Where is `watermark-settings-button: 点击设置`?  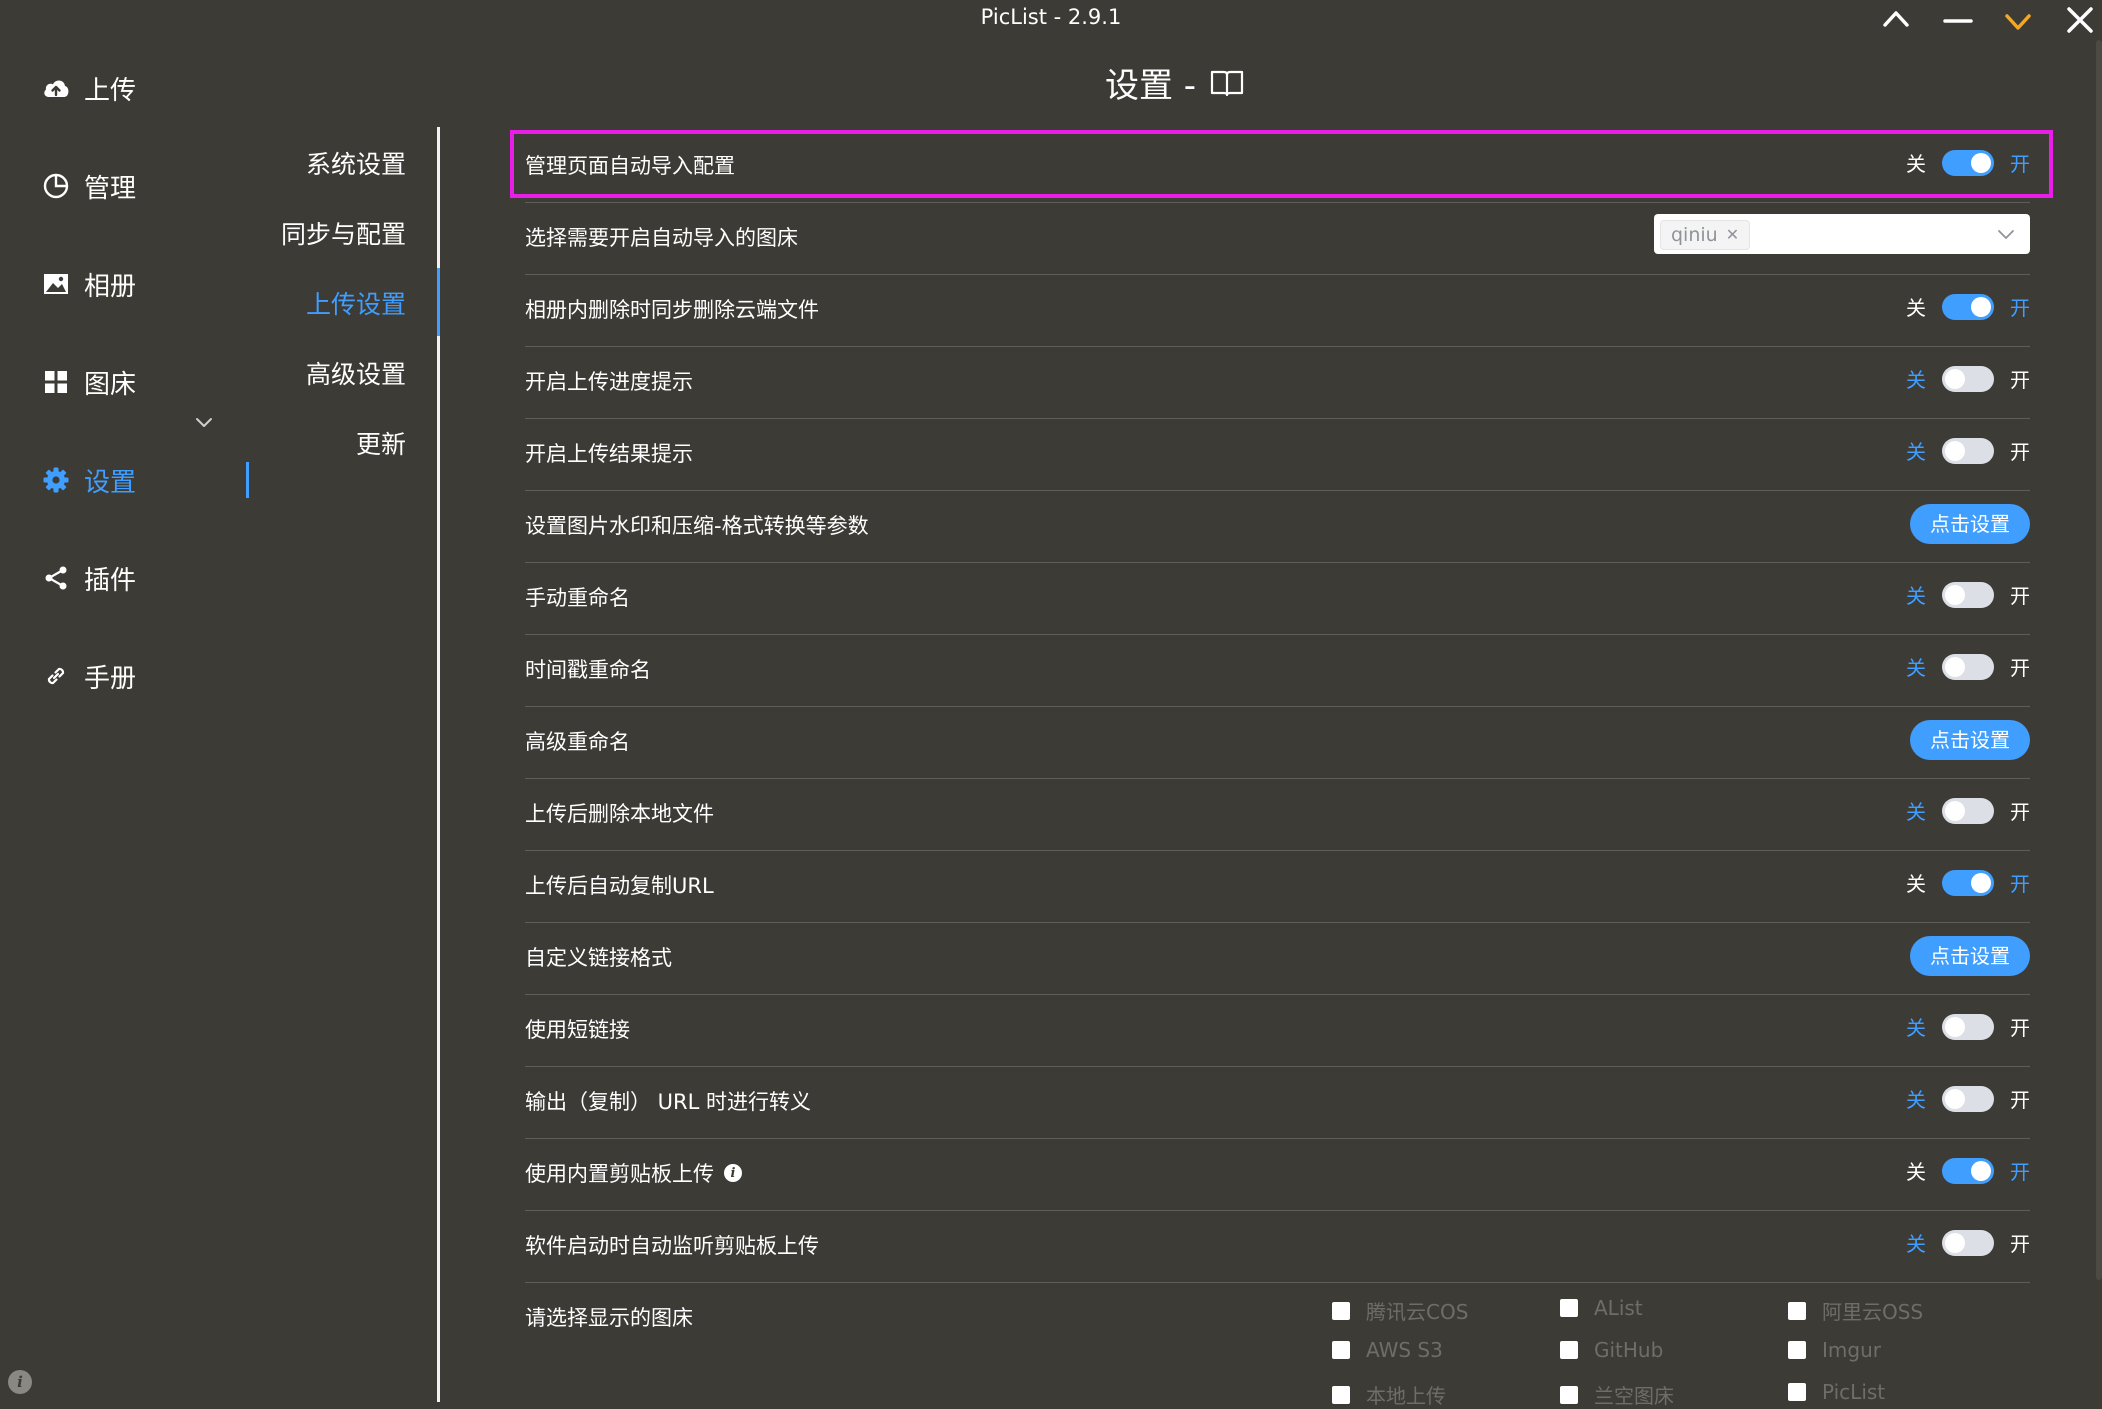 watermark-settings-button: 点击设置 is located at coordinates (1970, 524).